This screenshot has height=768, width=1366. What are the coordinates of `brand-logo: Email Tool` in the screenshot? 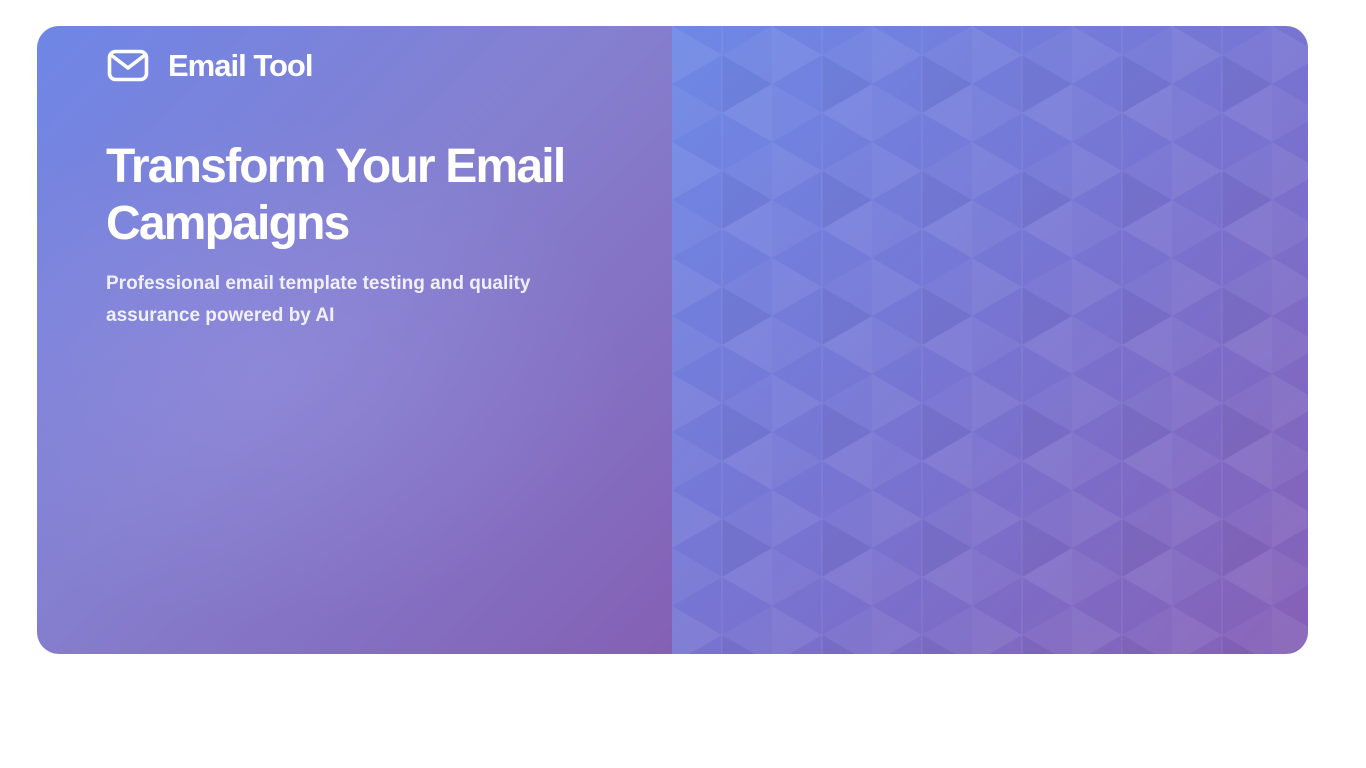 It's located at (210, 66).